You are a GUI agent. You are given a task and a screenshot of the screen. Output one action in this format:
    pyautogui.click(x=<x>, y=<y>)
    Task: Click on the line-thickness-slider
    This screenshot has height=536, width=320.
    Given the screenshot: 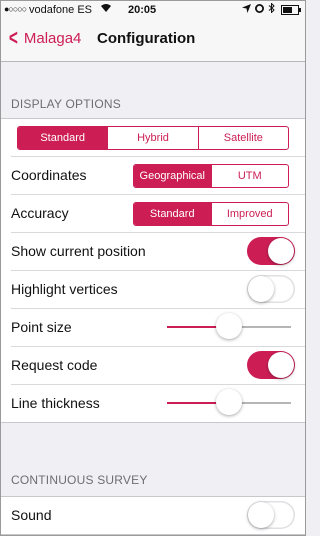 What is the action you would take?
    pyautogui.click(x=229, y=402)
    